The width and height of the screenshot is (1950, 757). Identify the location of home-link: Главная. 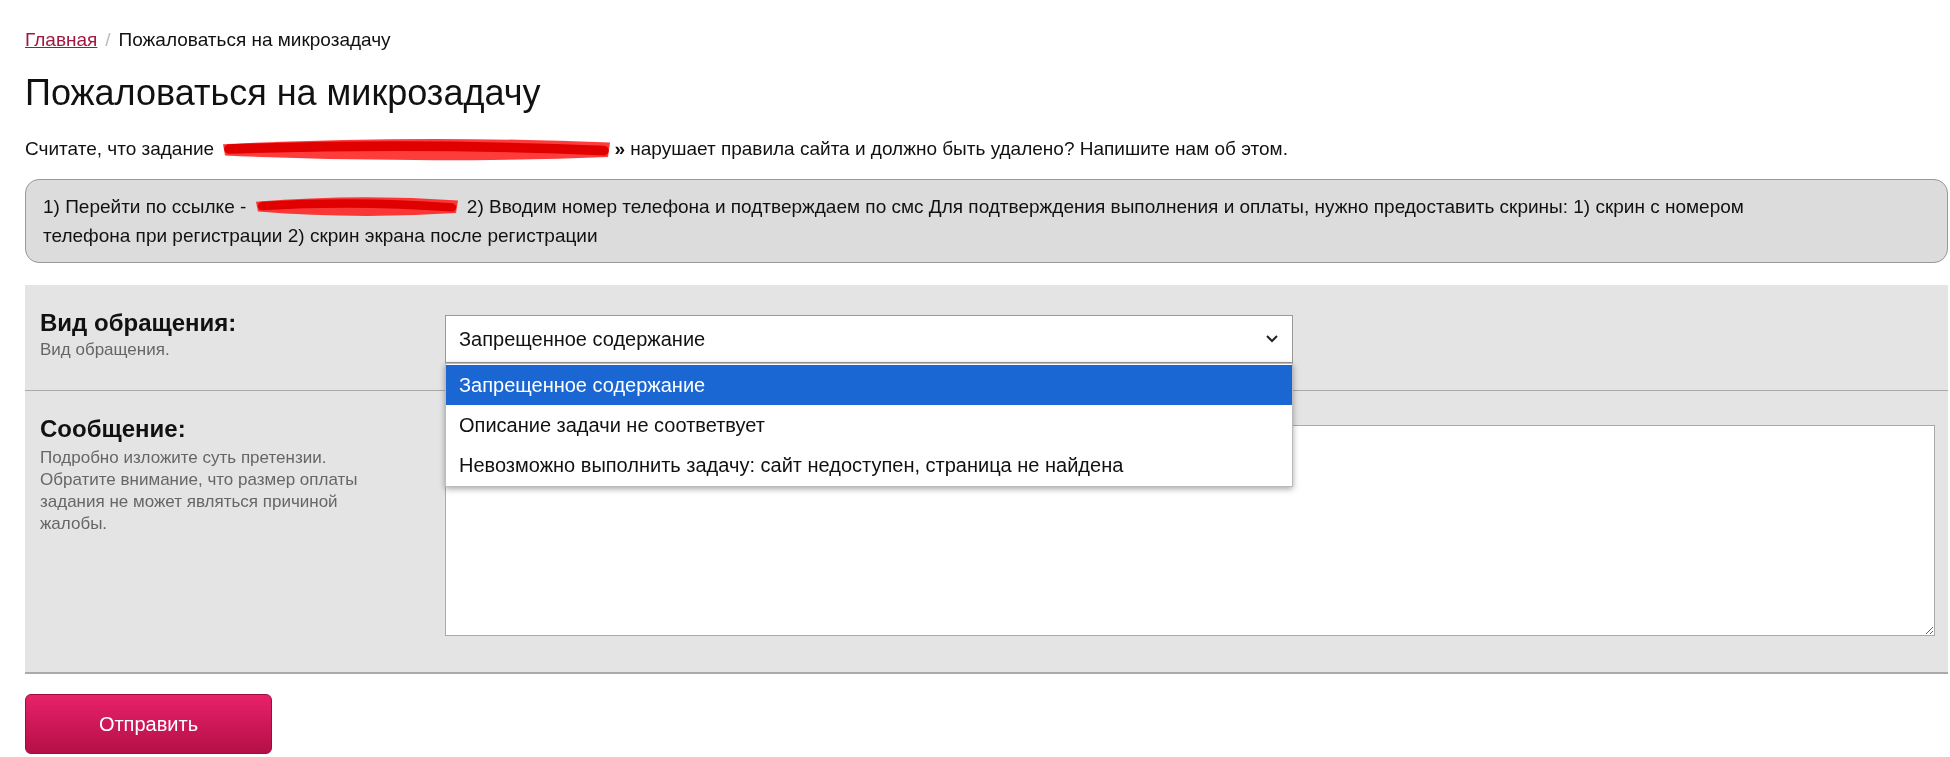
(61, 40).